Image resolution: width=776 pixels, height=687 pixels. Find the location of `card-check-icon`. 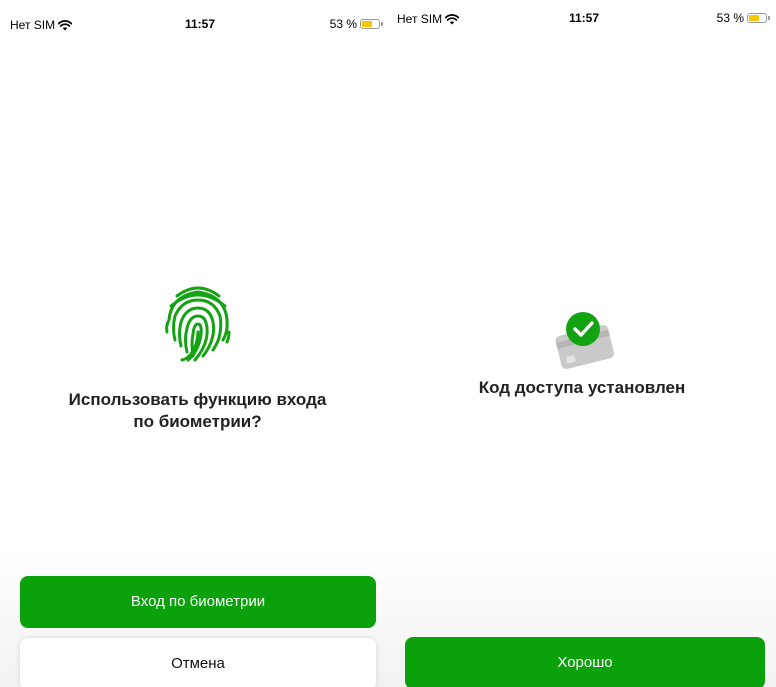

card-check-icon is located at coordinates (585, 340).